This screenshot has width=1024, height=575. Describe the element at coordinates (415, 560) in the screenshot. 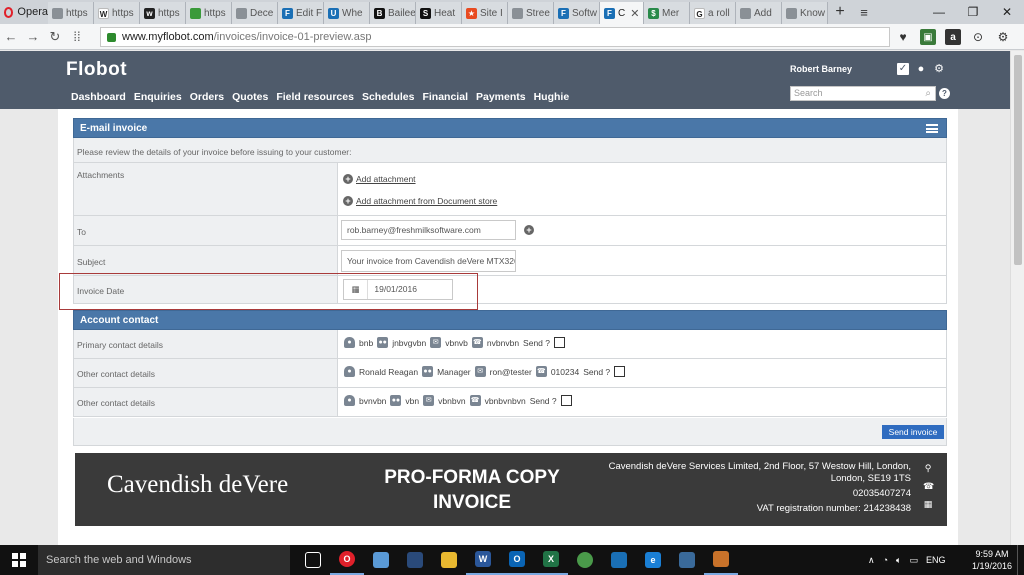

I see `app-taskbar-icon` at that location.